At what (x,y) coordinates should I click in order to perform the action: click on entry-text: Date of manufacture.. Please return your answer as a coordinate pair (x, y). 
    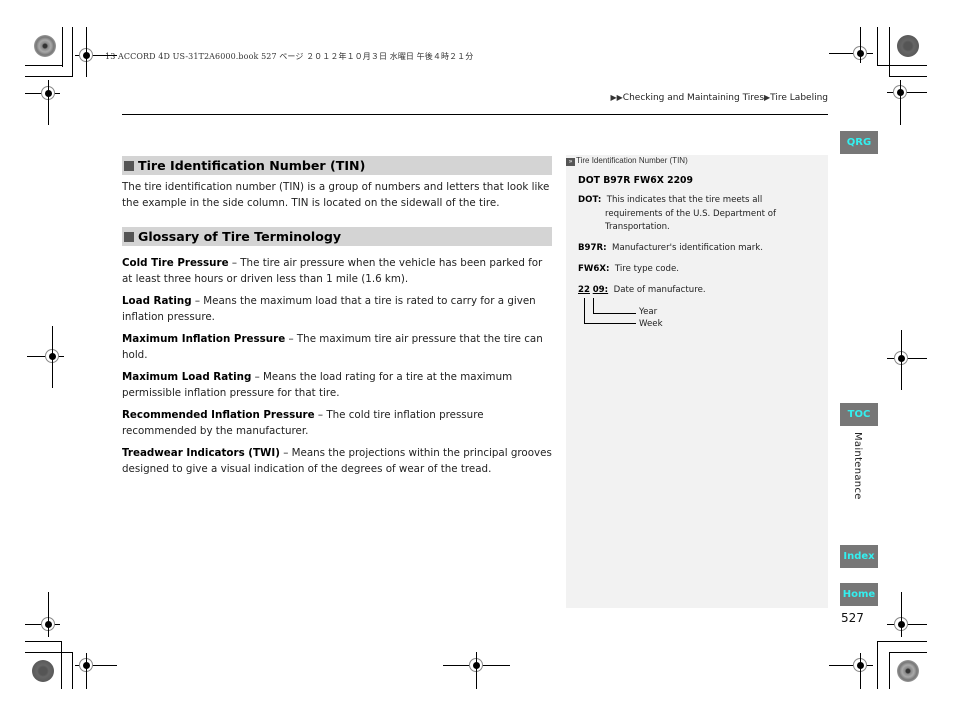
    Looking at the image, I should click on (659, 290).